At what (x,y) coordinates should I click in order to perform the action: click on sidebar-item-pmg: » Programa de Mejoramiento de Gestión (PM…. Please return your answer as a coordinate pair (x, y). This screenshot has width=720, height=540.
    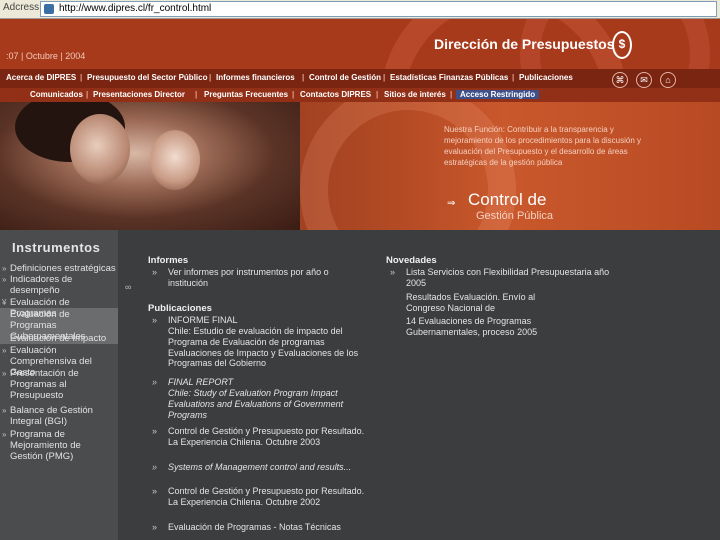
    Looking at the image, I should click on (51, 445).